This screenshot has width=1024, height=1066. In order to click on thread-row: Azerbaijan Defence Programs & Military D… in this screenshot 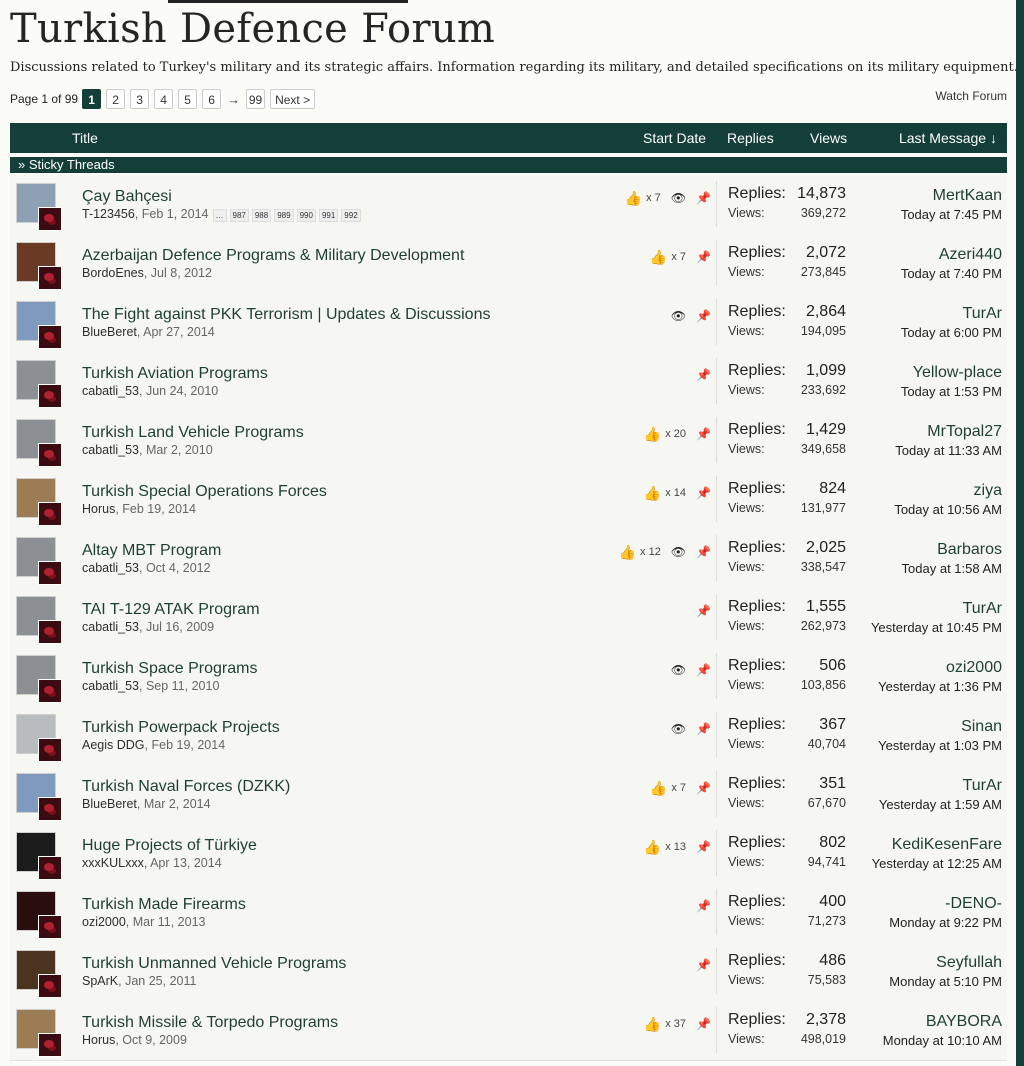, I will do `click(508, 264)`.